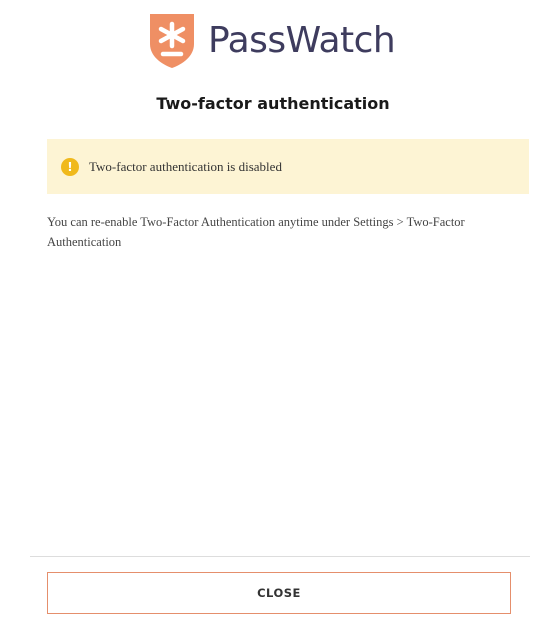 The image size is (546, 628). Describe the element at coordinates (280, 556) in the screenshot. I see `footer-divider` at that location.